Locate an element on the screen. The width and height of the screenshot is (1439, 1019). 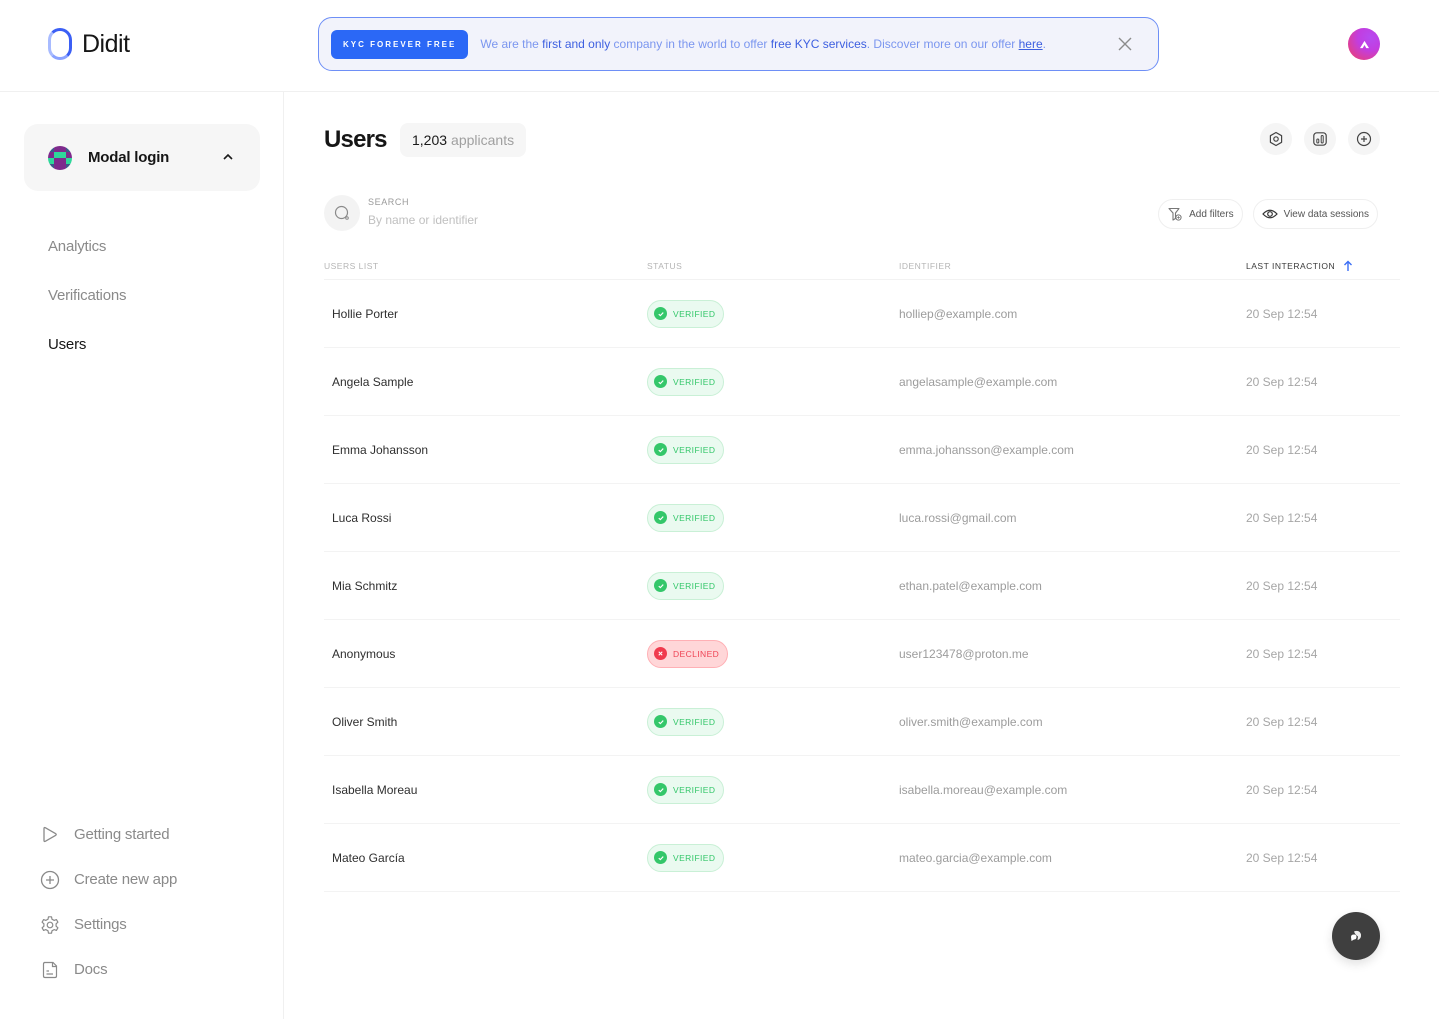
filter-icon is located at coordinates (1175, 214).